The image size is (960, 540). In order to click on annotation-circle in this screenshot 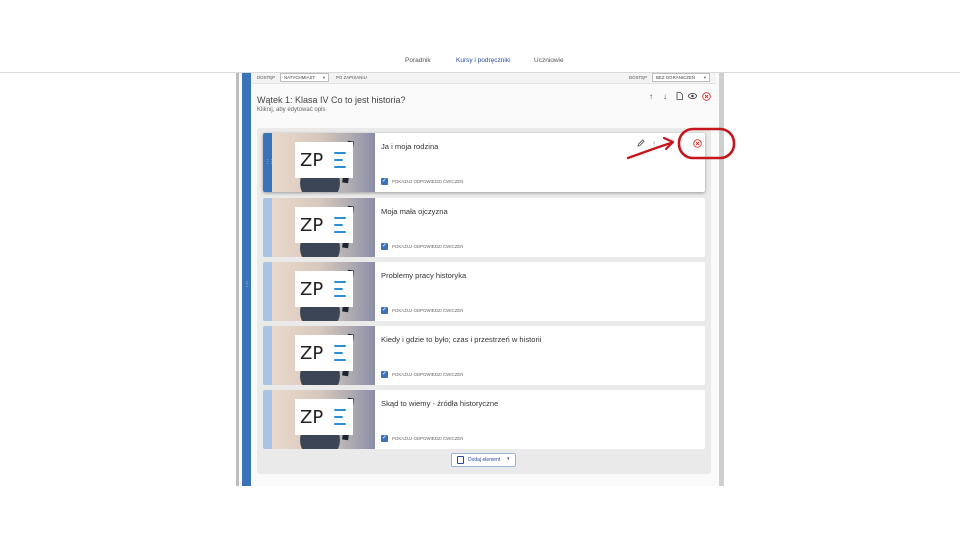, I will do `click(706, 143)`.